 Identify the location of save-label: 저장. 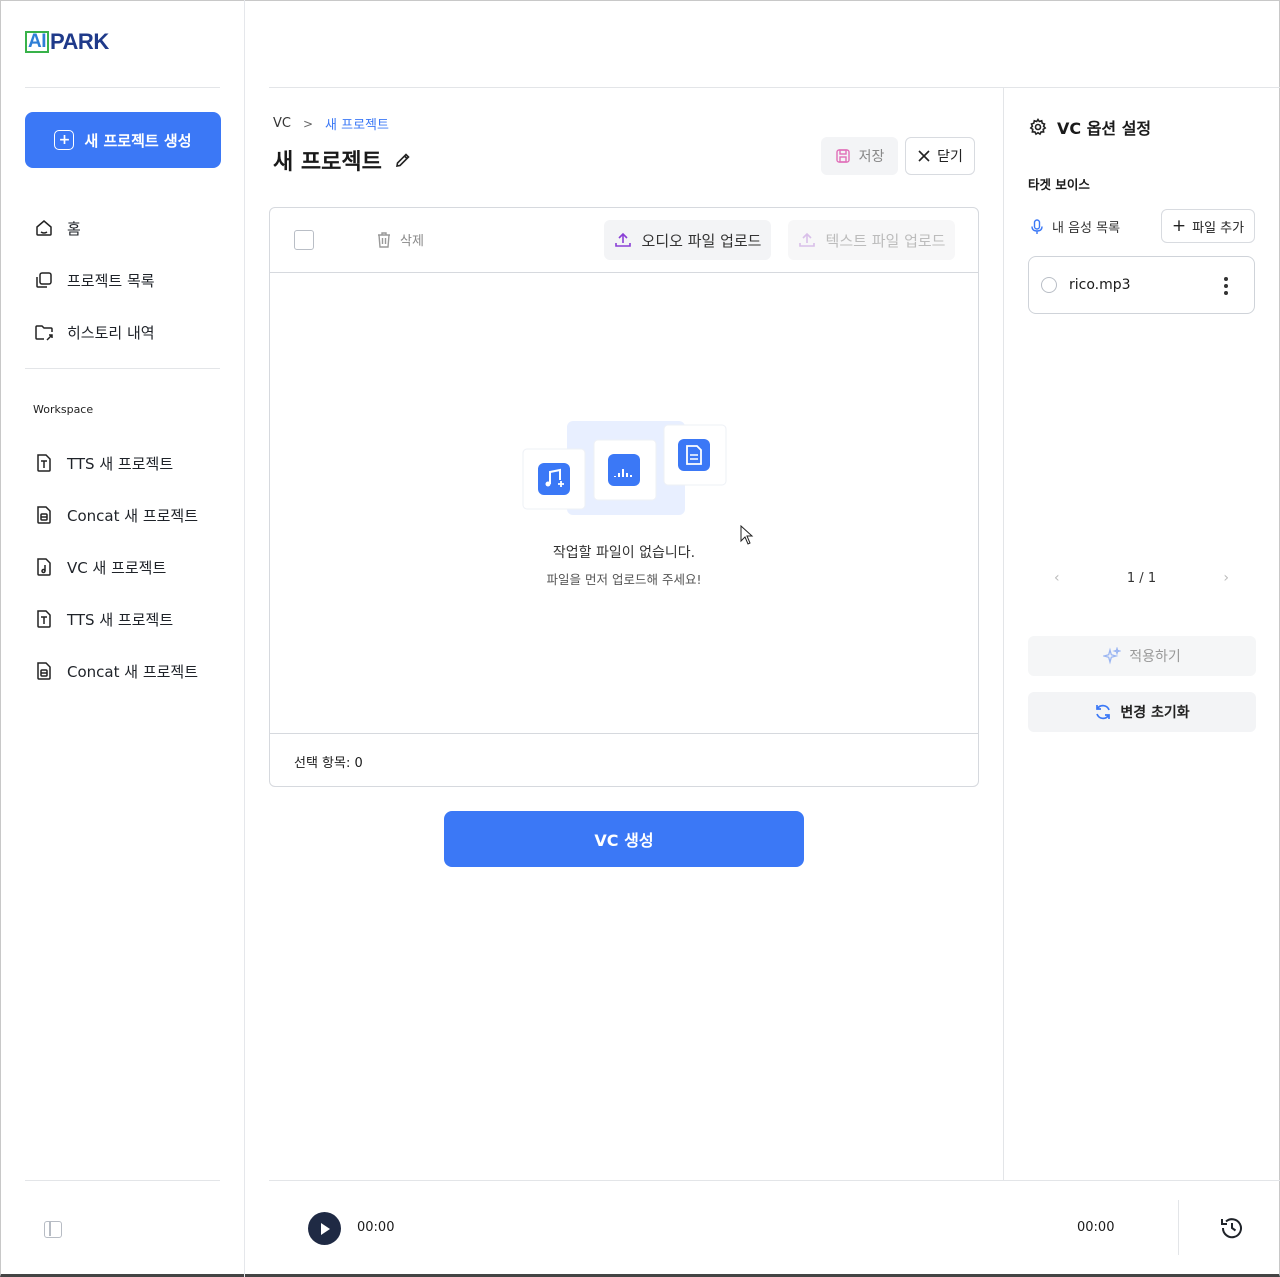
(871, 157).